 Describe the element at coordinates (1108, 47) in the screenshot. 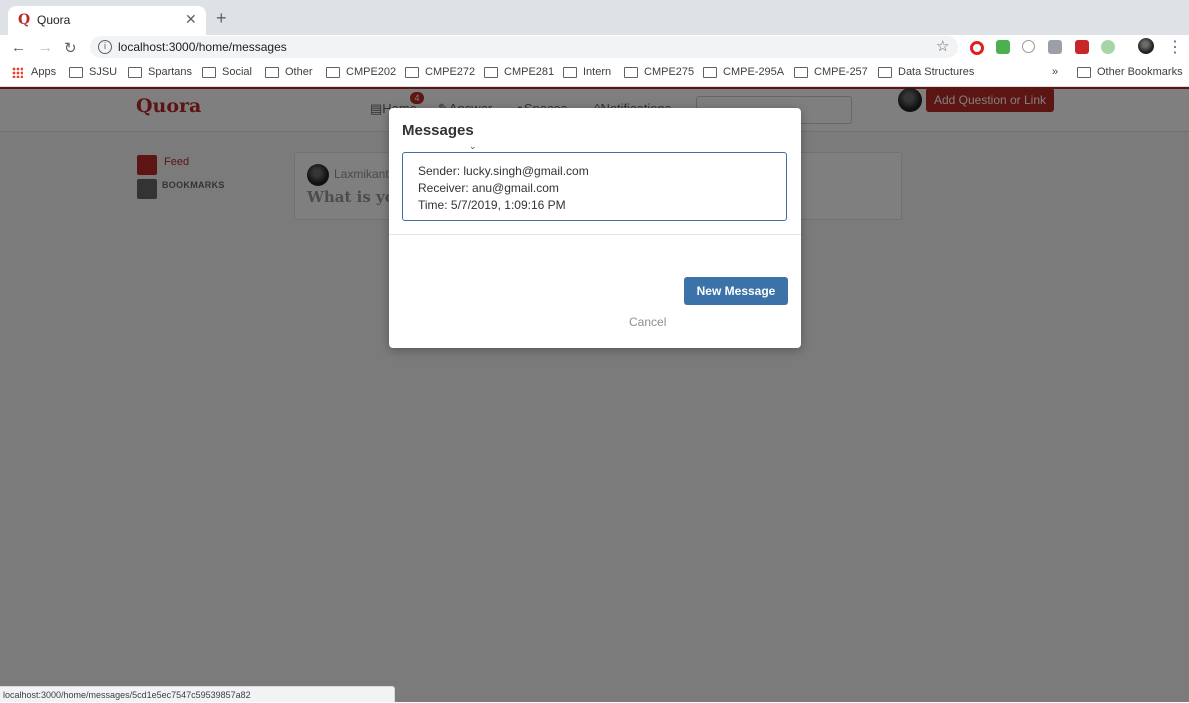

I see `color-extension-icon` at that location.